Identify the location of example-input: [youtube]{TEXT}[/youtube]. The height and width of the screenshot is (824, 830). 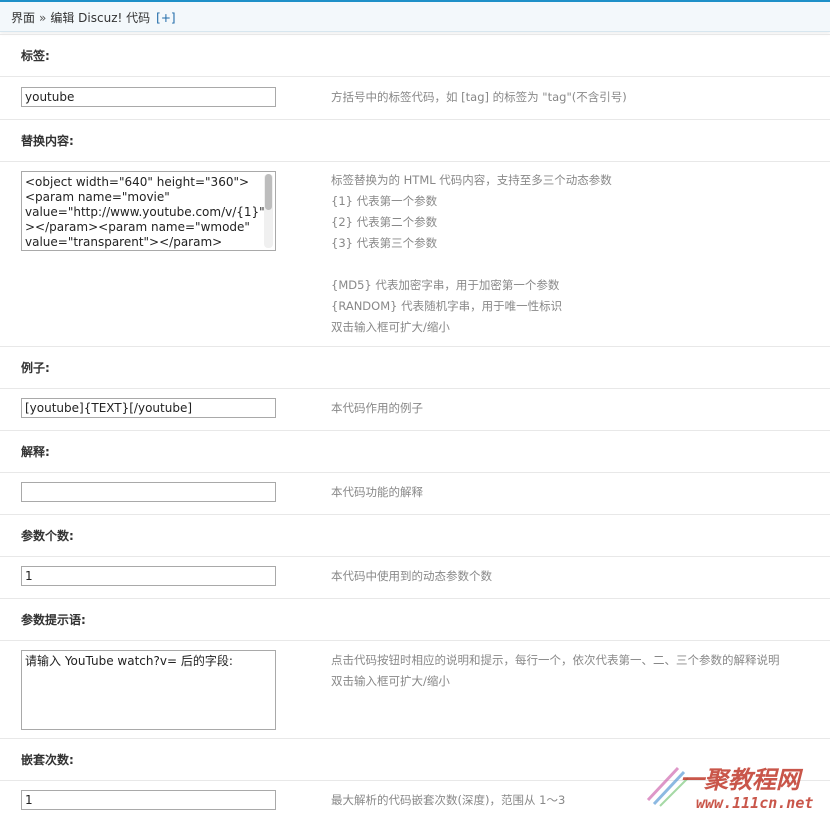
(148, 408).